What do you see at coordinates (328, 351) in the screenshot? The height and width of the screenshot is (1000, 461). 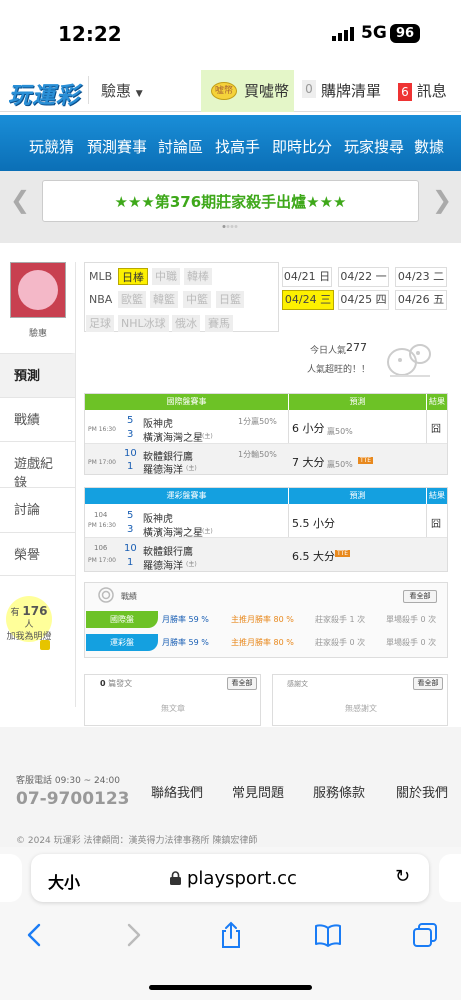 I see `popularity-label: 今日人氣` at bounding box center [328, 351].